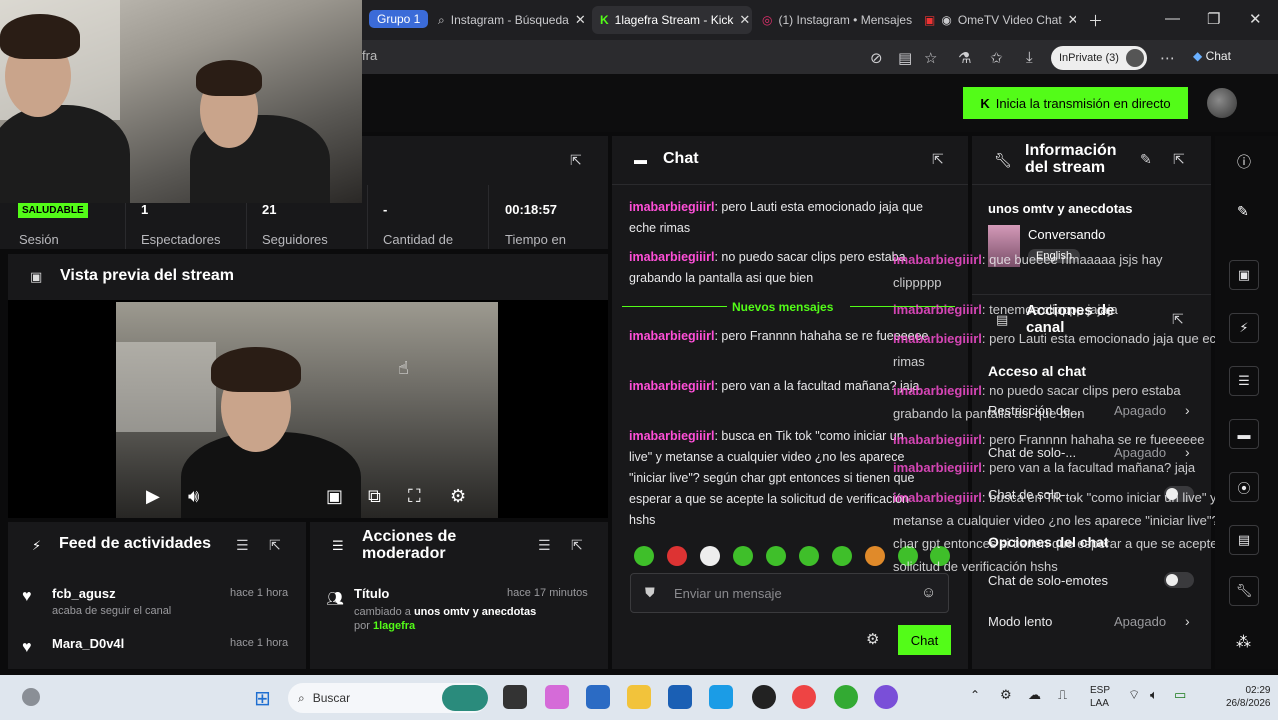 The image size is (1278, 720). I want to click on wrench-icon: 🔧︎, so click(1244, 591).